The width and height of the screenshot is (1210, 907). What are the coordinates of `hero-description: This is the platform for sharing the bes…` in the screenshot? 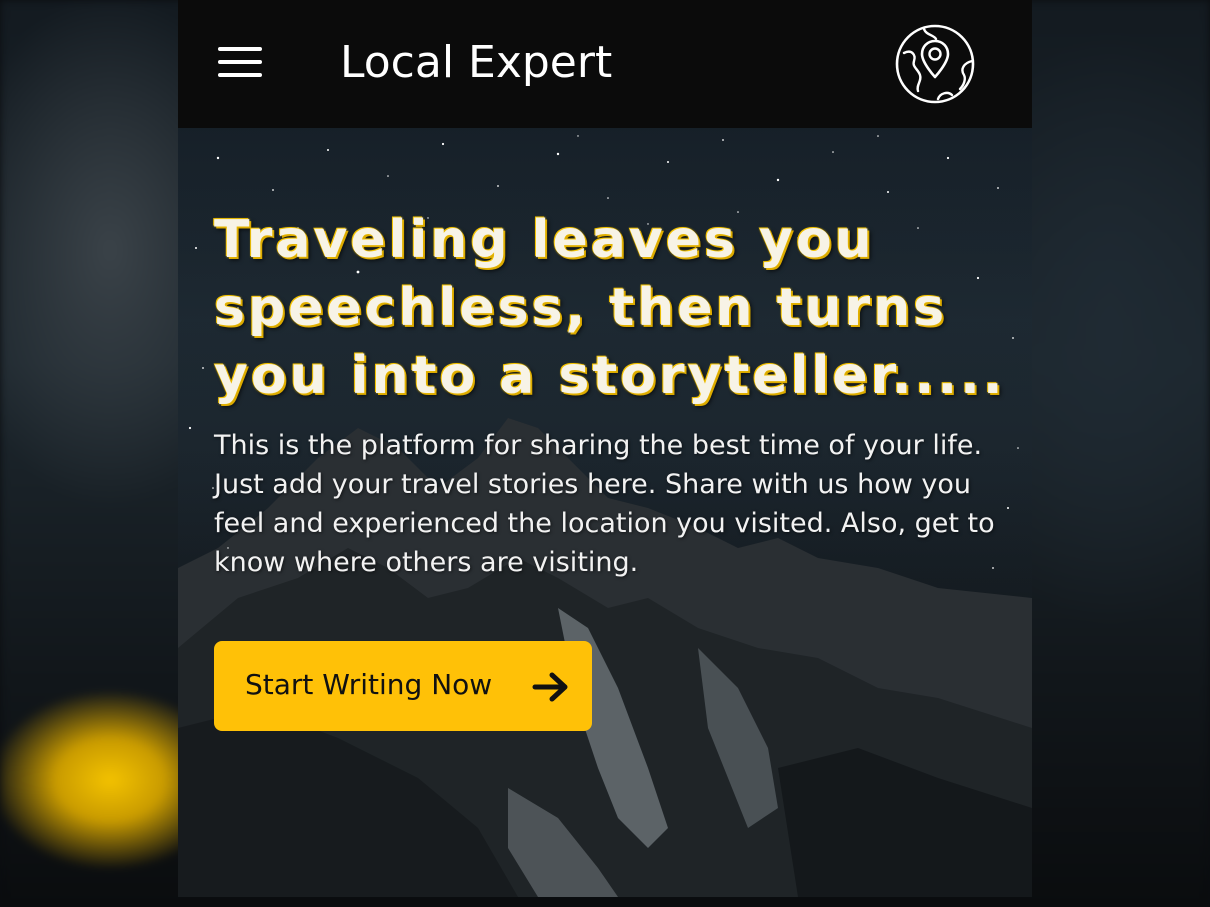 It's located at (604, 504).